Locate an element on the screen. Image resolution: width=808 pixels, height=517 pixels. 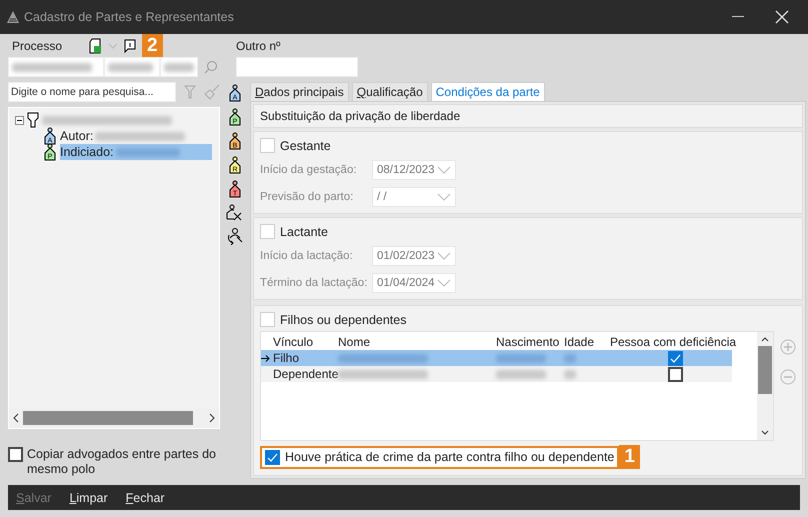
callout-marker: 2 is located at coordinates (152, 46).